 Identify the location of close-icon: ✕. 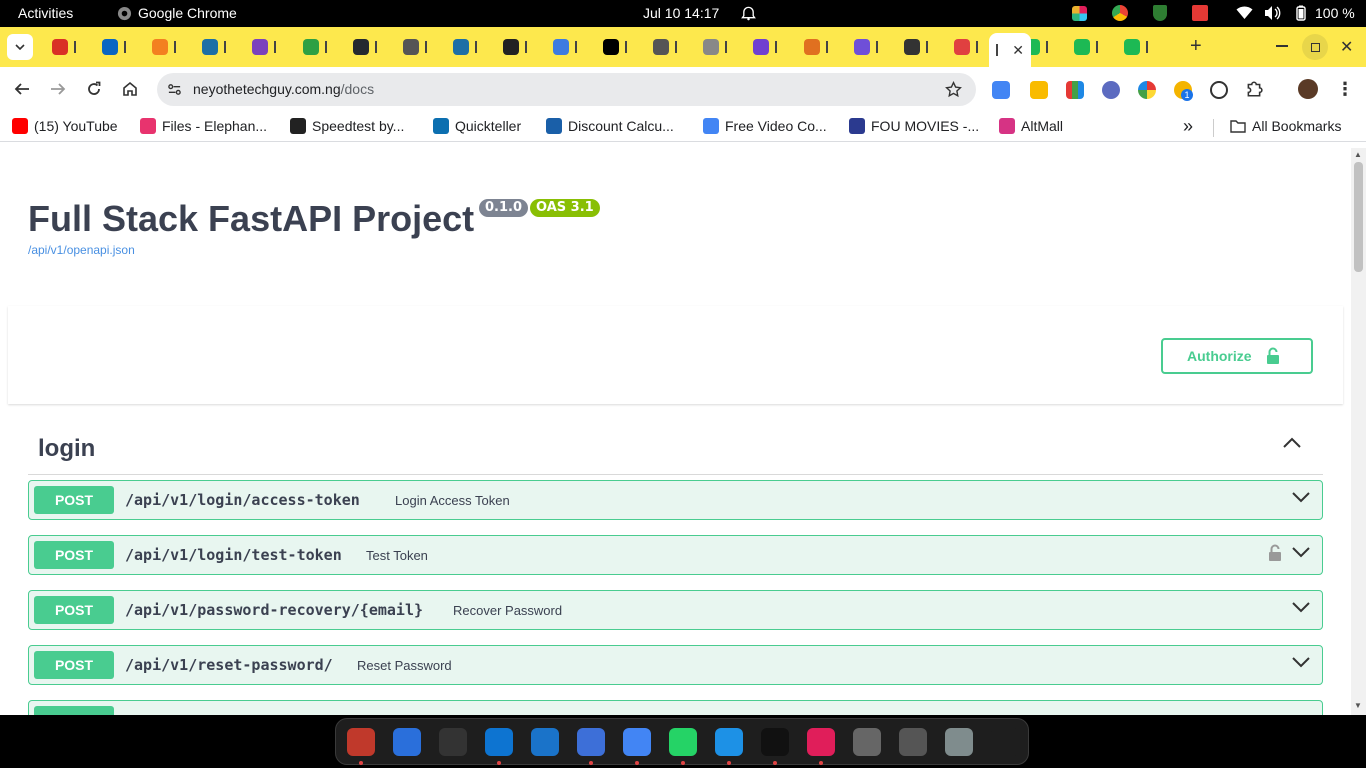
(1018, 50).